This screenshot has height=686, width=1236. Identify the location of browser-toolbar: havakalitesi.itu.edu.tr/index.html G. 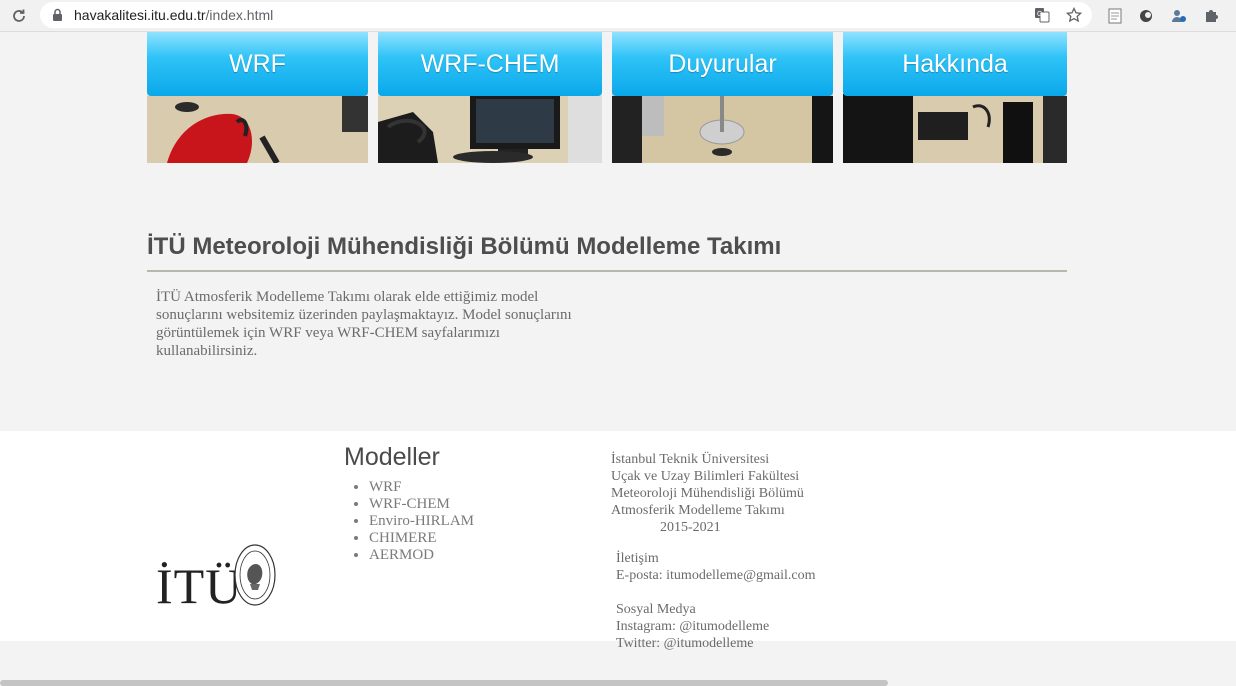
(618, 16).